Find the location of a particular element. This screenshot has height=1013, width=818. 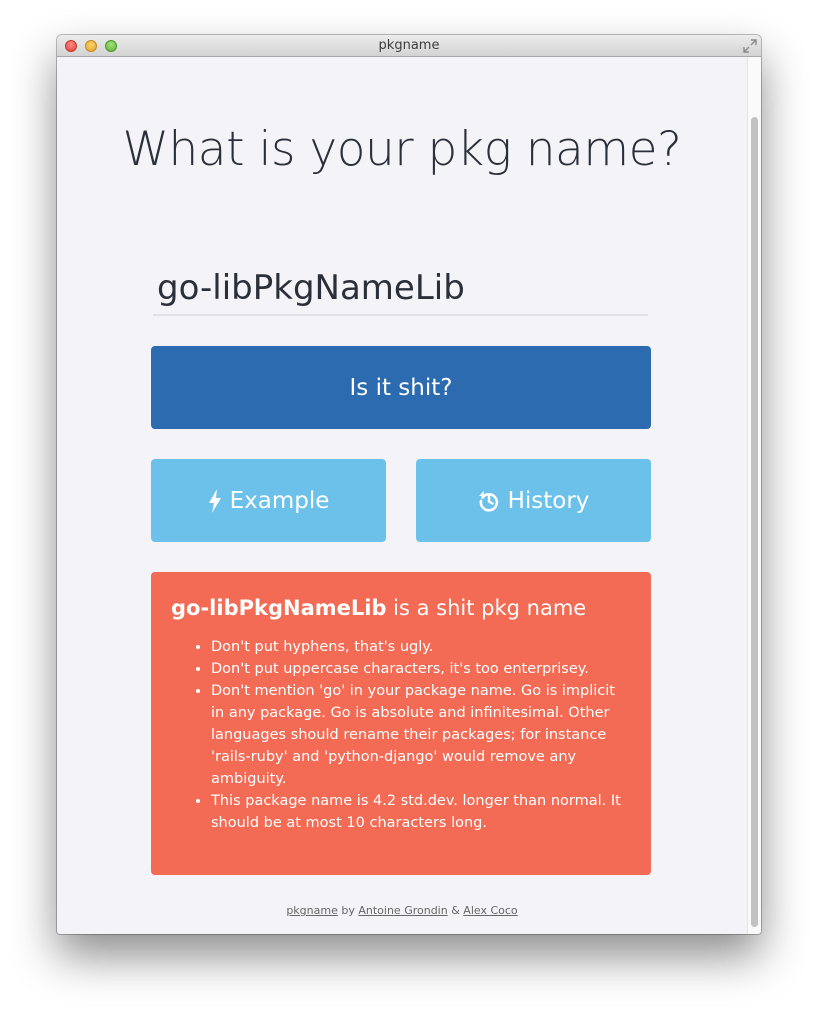

pkg-name-input is located at coordinates (400, 289).